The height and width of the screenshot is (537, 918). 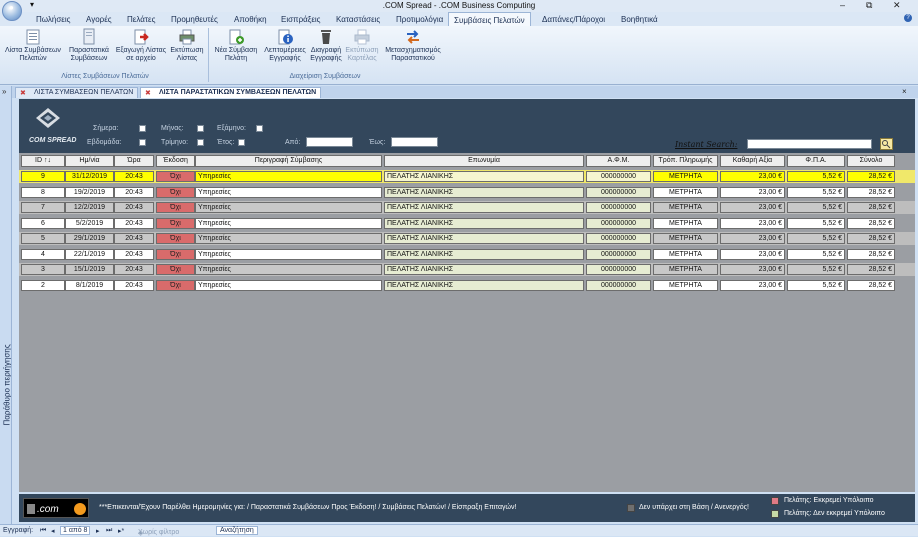 I want to click on new-contract-button: Νέα Σύμβαση Πελάτη, so click(x=236, y=45).